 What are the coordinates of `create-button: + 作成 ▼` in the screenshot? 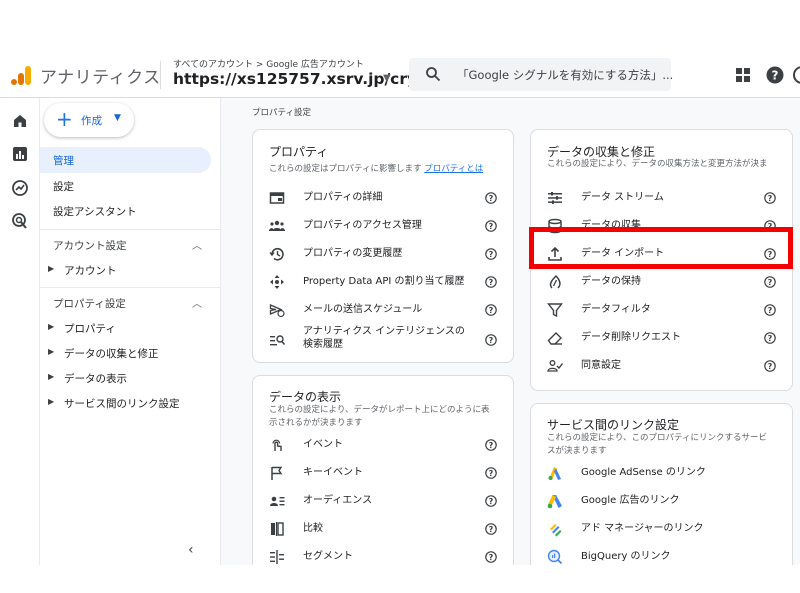 It's located at (89, 120).